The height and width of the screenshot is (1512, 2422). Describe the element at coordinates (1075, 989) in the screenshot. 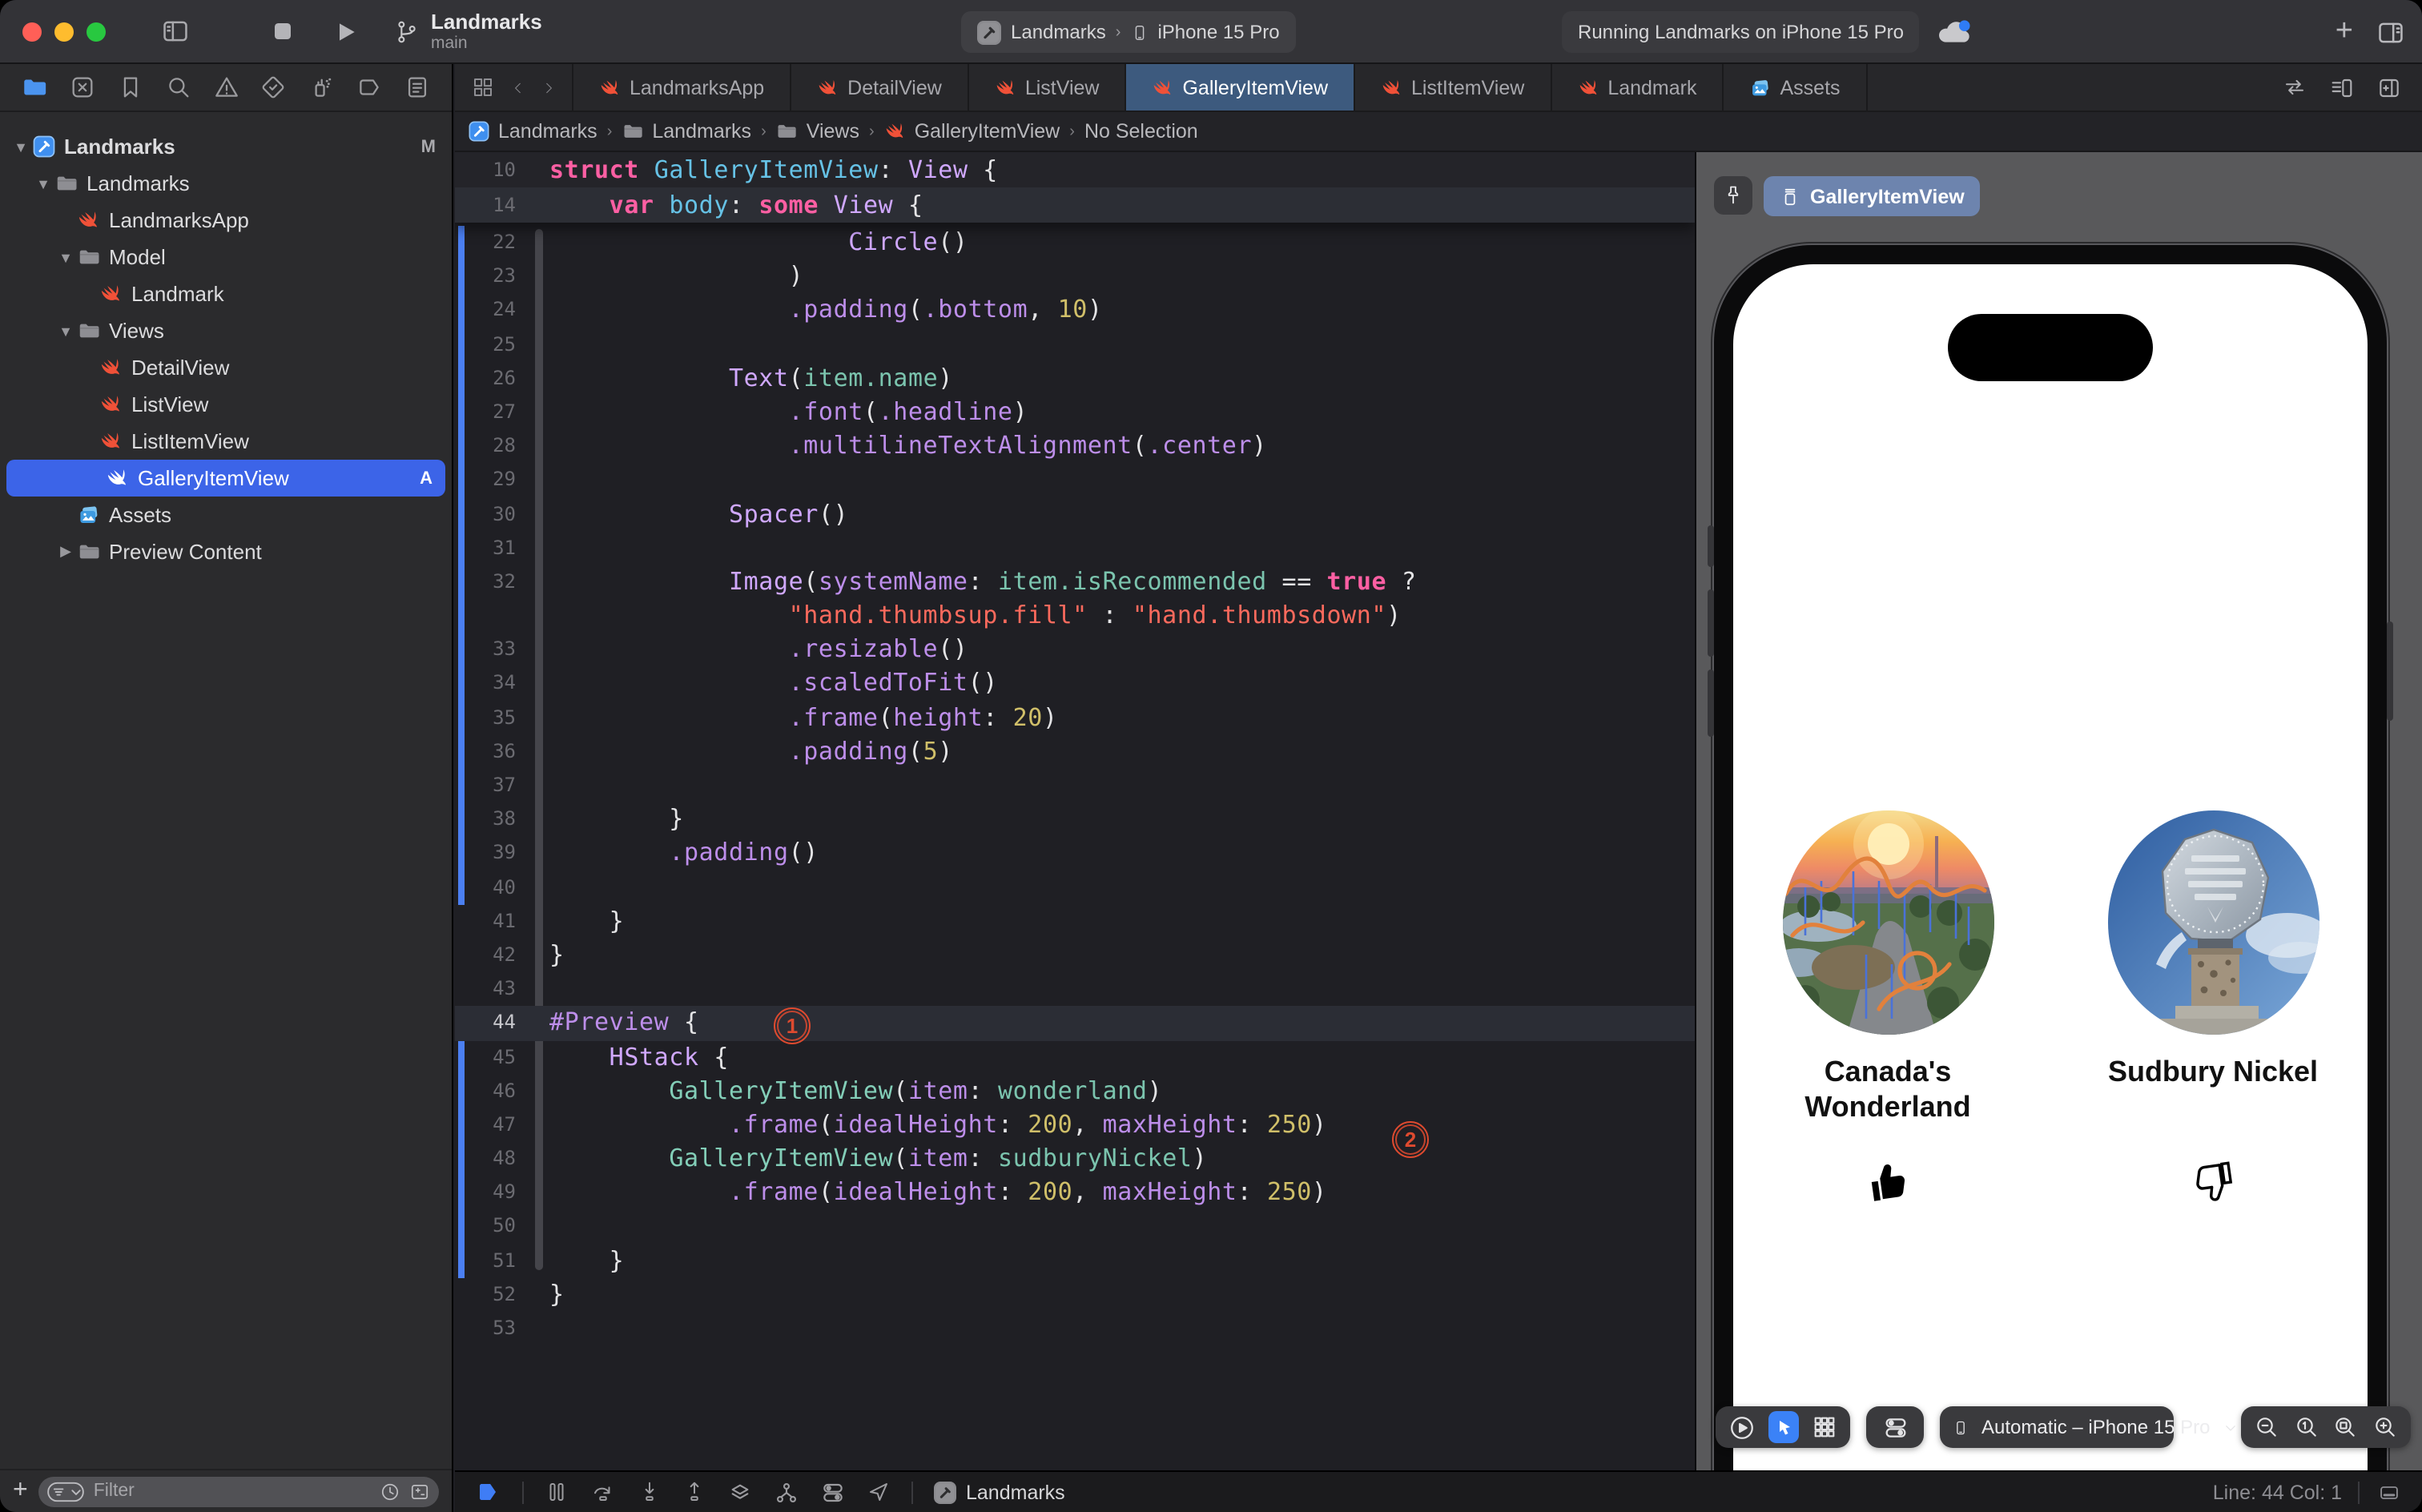

I see `code-line-43: 43` at that location.